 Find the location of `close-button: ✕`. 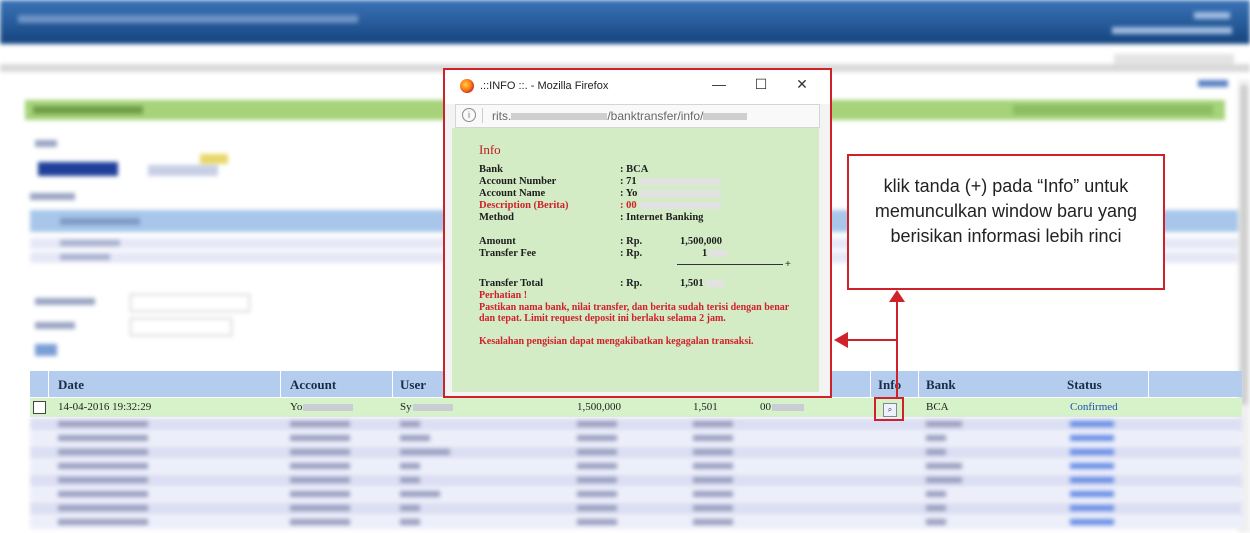

close-button: ✕ is located at coordinates (802, 84).